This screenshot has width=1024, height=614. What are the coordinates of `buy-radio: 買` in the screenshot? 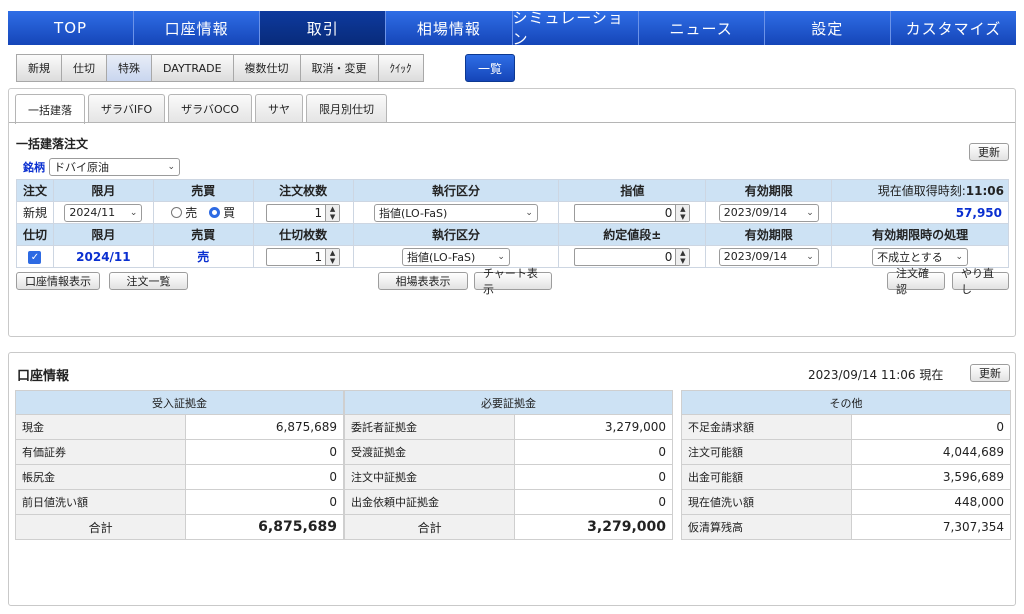 It's located at (222, 212).